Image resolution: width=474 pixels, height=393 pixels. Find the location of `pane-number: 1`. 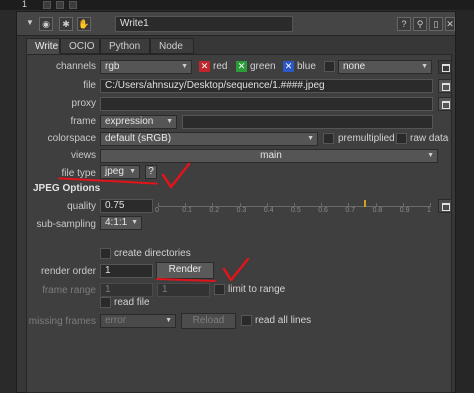

pane-number: 1 is located at coordinates (25, 4).